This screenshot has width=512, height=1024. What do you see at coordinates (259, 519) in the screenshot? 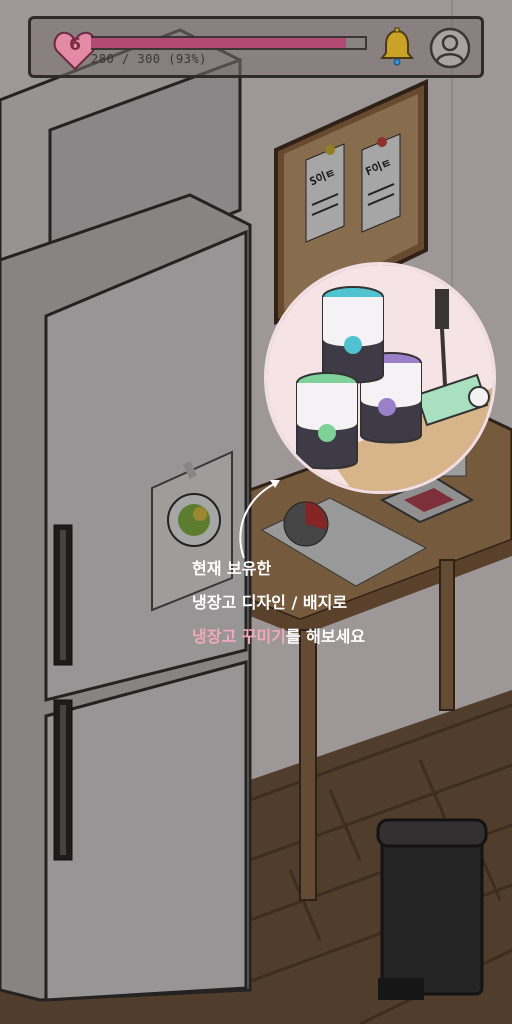
I see `tutorial-arrow-icon` at bounding box center [259, 519].